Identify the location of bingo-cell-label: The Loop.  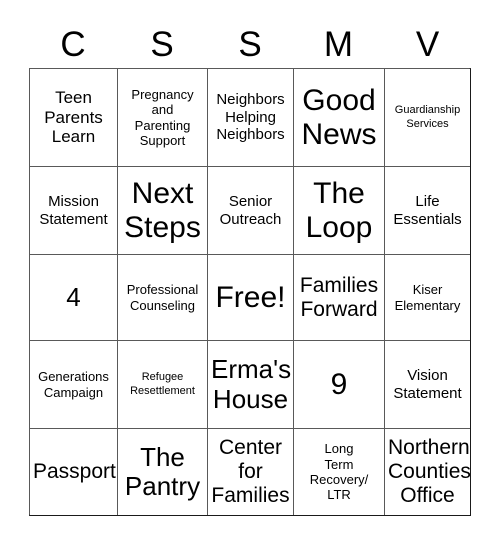
(339, 210).